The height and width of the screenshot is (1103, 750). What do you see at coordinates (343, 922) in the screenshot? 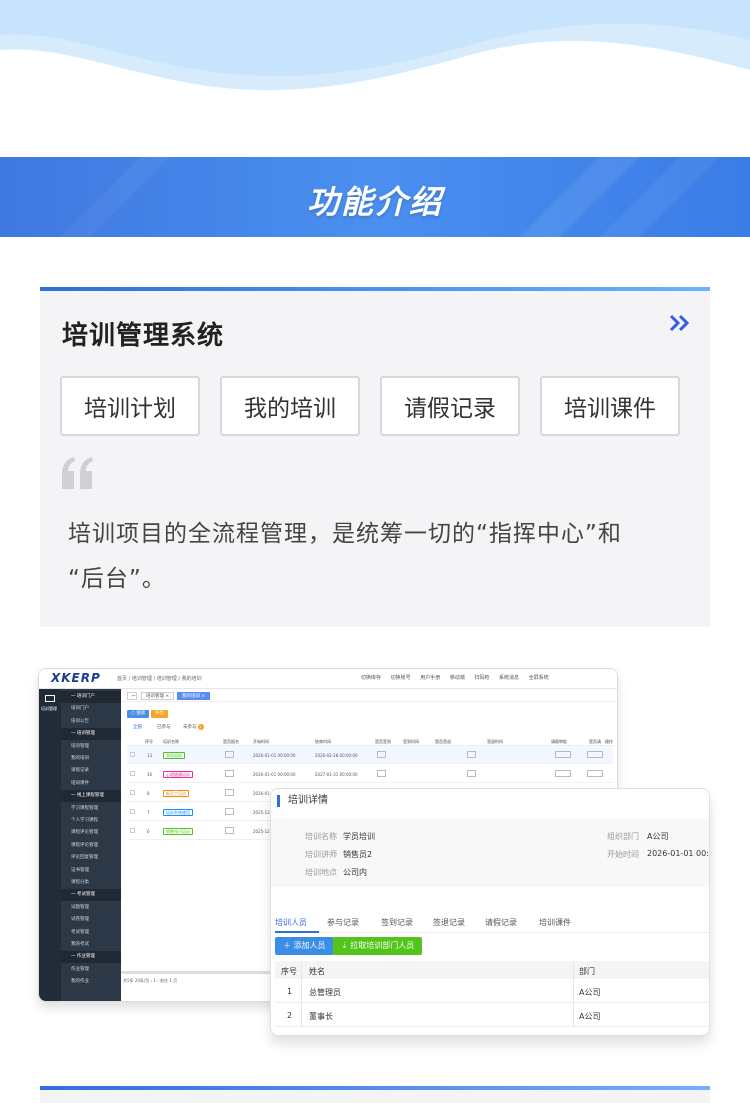
I see `tab-participation: 参与记录` at bounding box center [343, 922].